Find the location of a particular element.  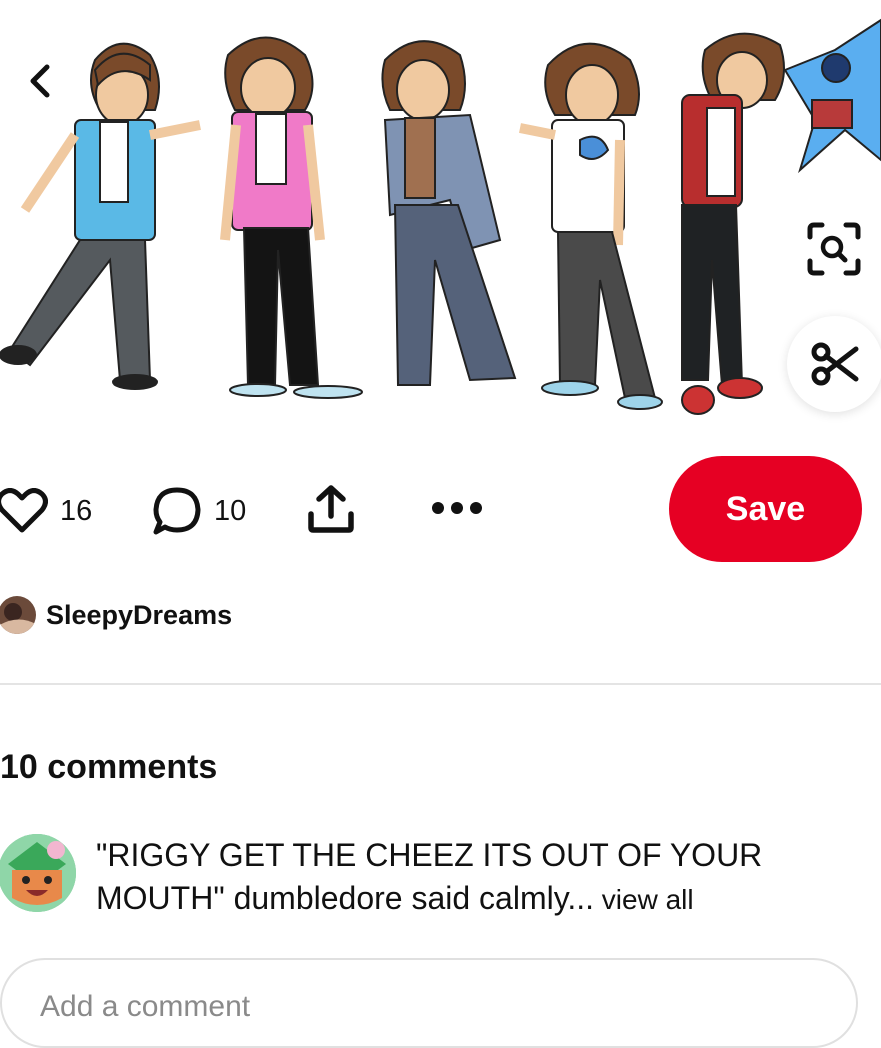

visual-search-button is located at coordinates (834, 249).